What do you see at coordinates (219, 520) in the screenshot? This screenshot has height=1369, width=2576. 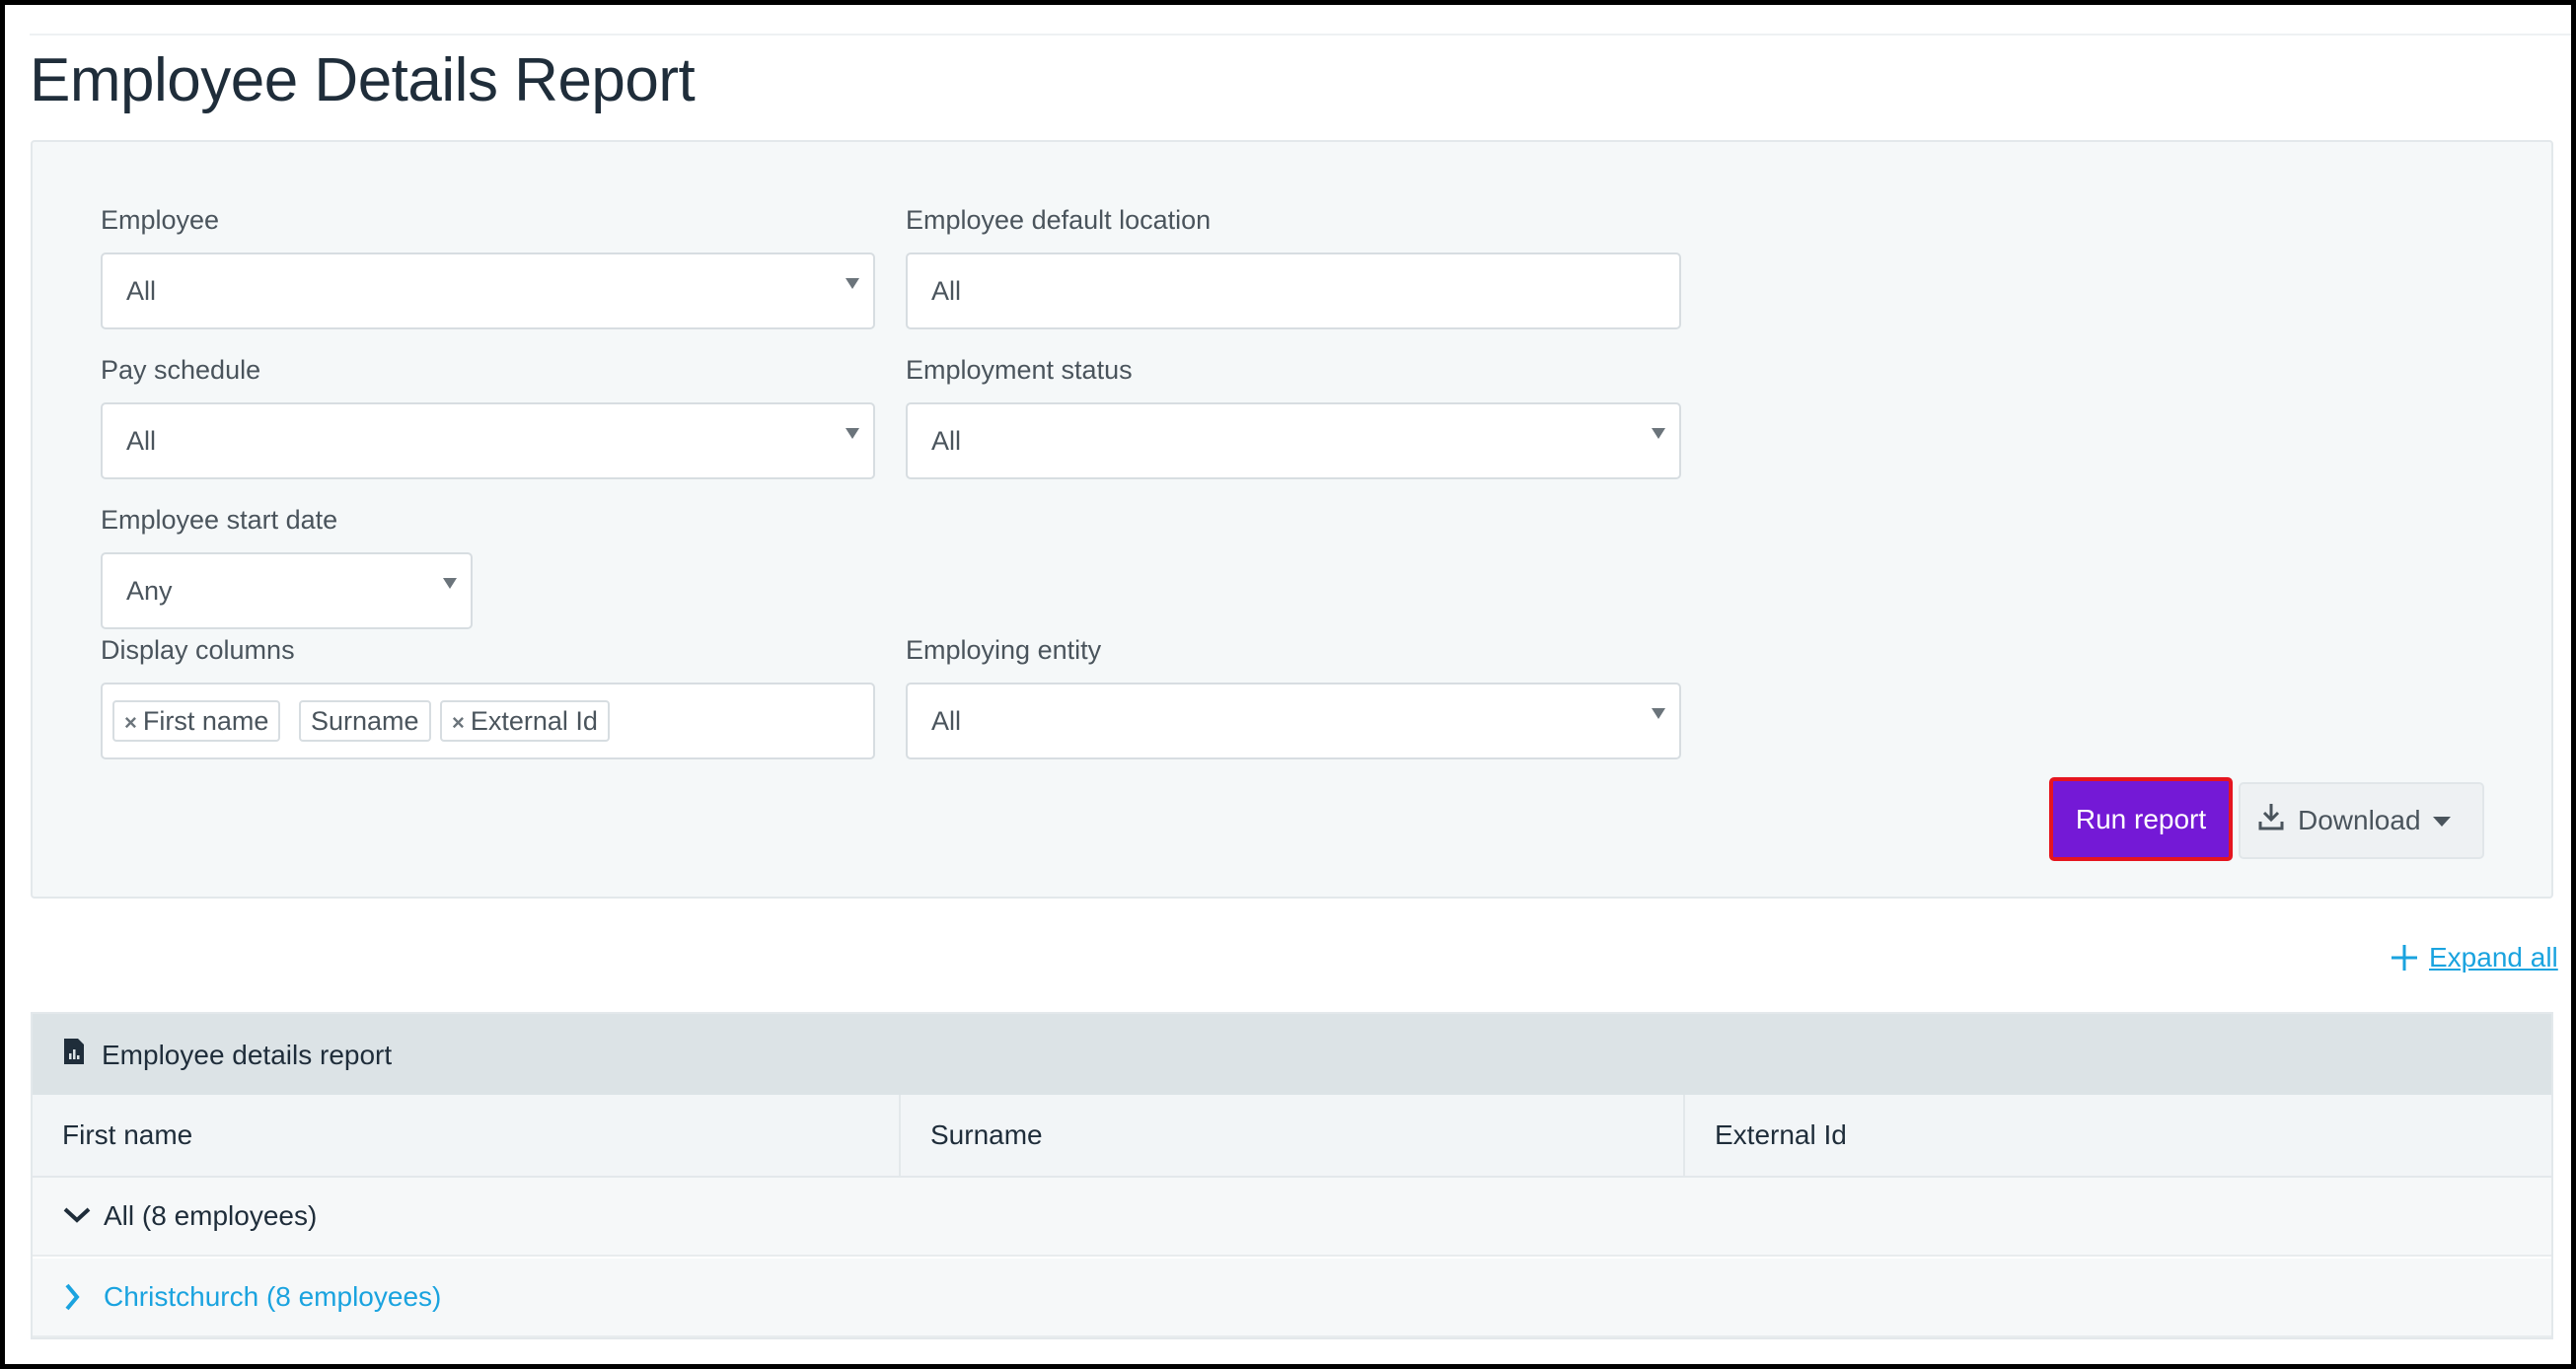 I see `start-date-label: Employee start date` at bounding box center [219, 520].